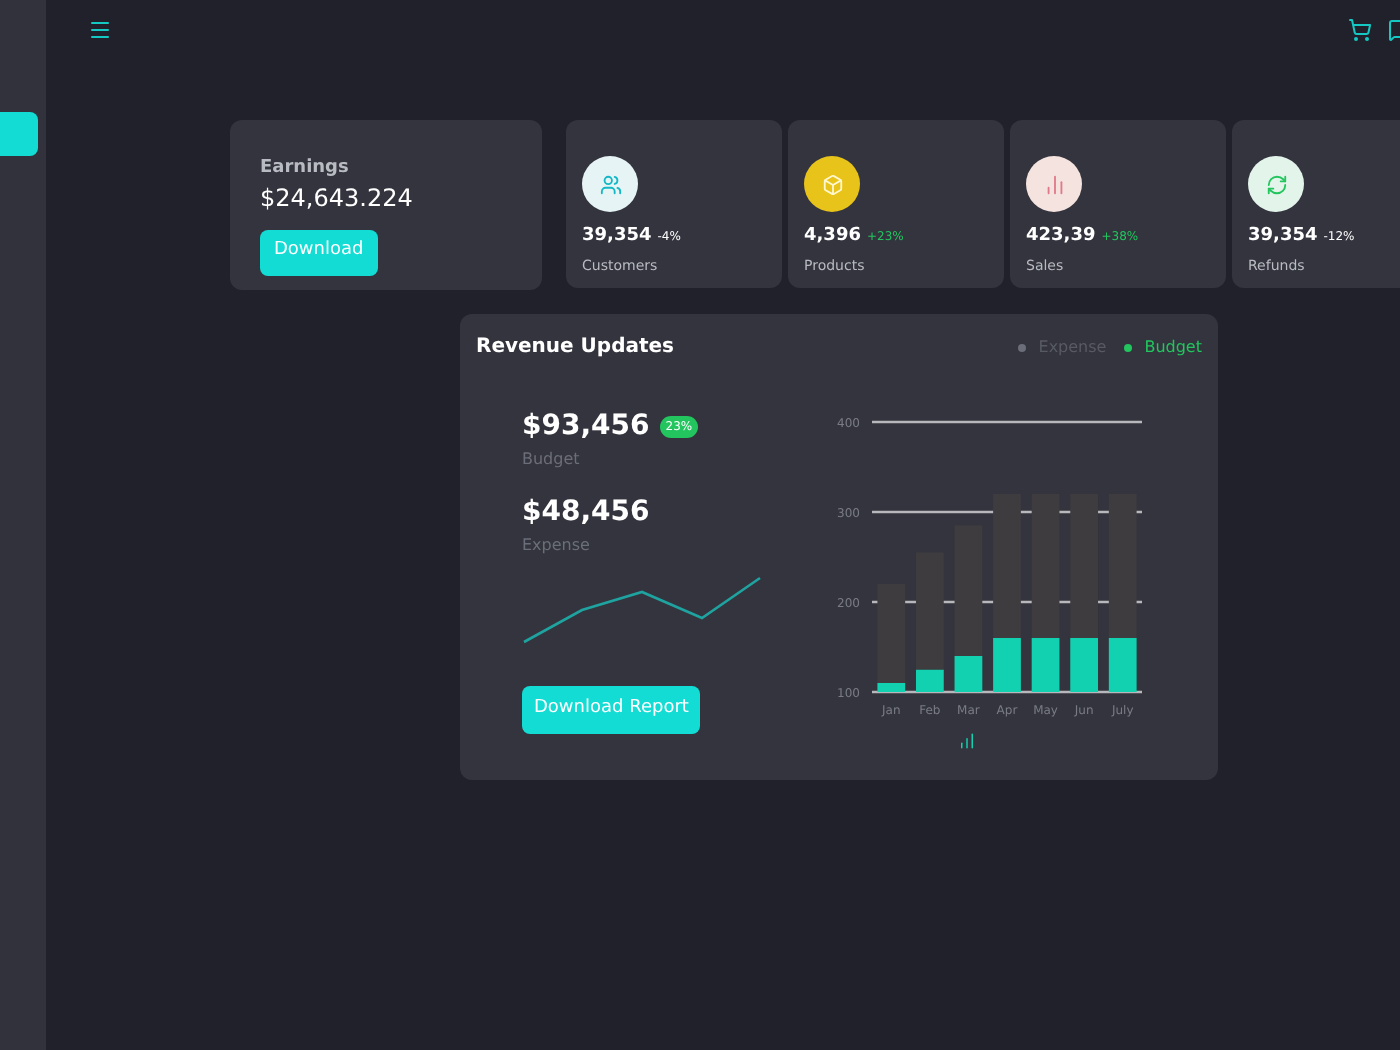 The image size is (1400, 1050). Describe the element at coordinates (586, 427) in the screenshot. I see `budget-amount: $93,456` at that location.